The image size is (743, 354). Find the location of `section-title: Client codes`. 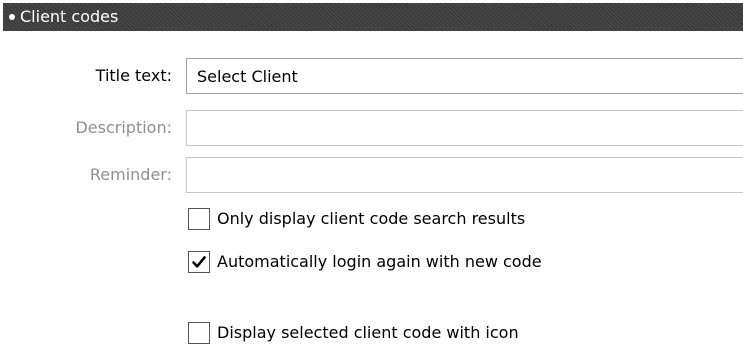

section-title: Client codes is located at coordinates (69, 16).